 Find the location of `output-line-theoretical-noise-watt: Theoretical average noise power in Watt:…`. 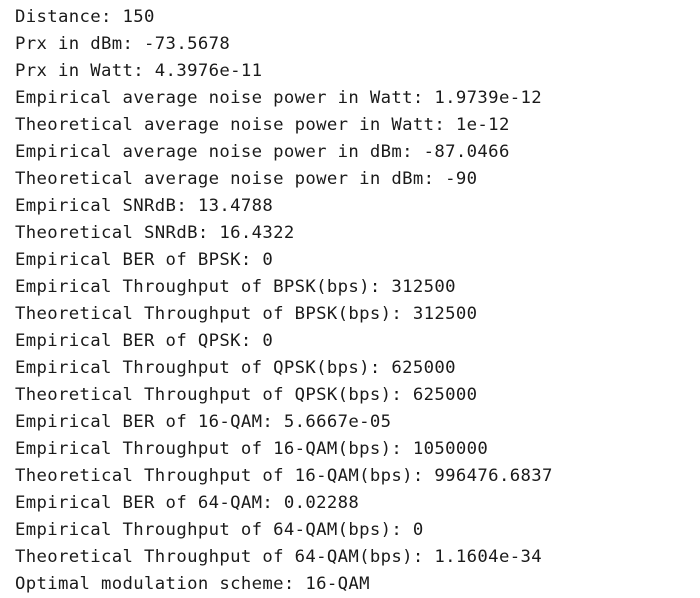

output-line-theoretical-noise-watt: Theoretical average noise power in Watt:… is located at coordinates (262, 125).